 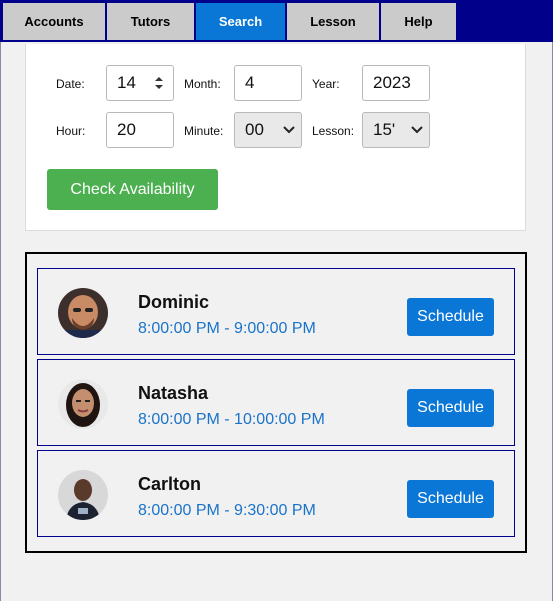 What do you see at coordinates (126, 82) in the screenshot?
I see `date-value: 14` at bounding box center [126, 82].